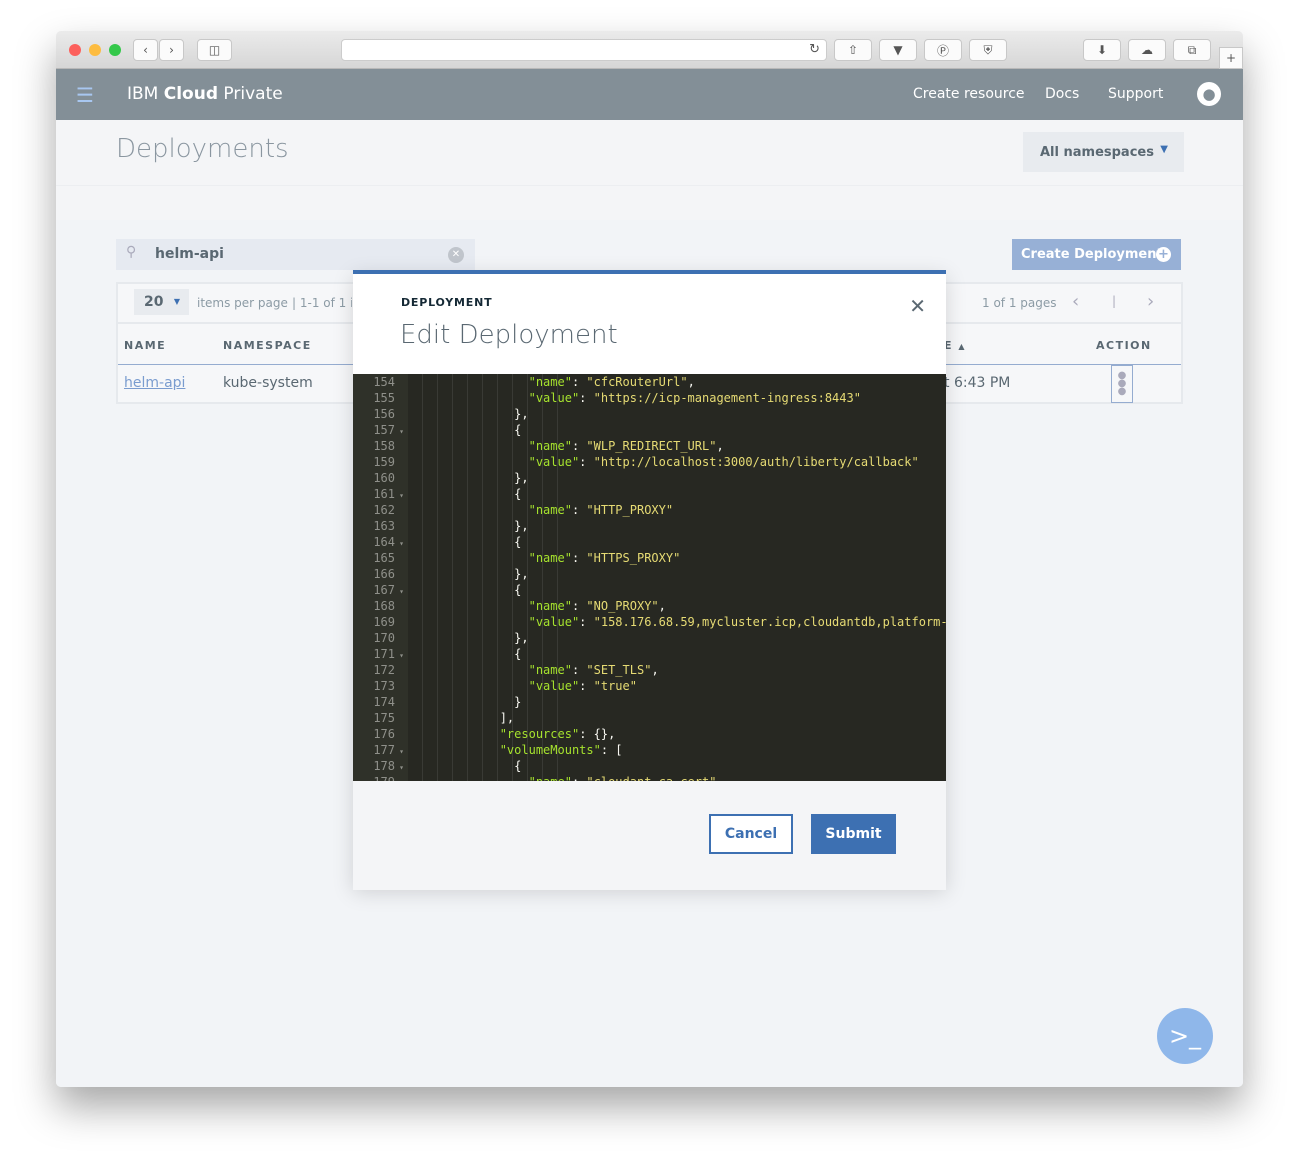  Describe the element at coordinates (853, 834) in the screenshot. I see `submit-button: Submit` at that location.